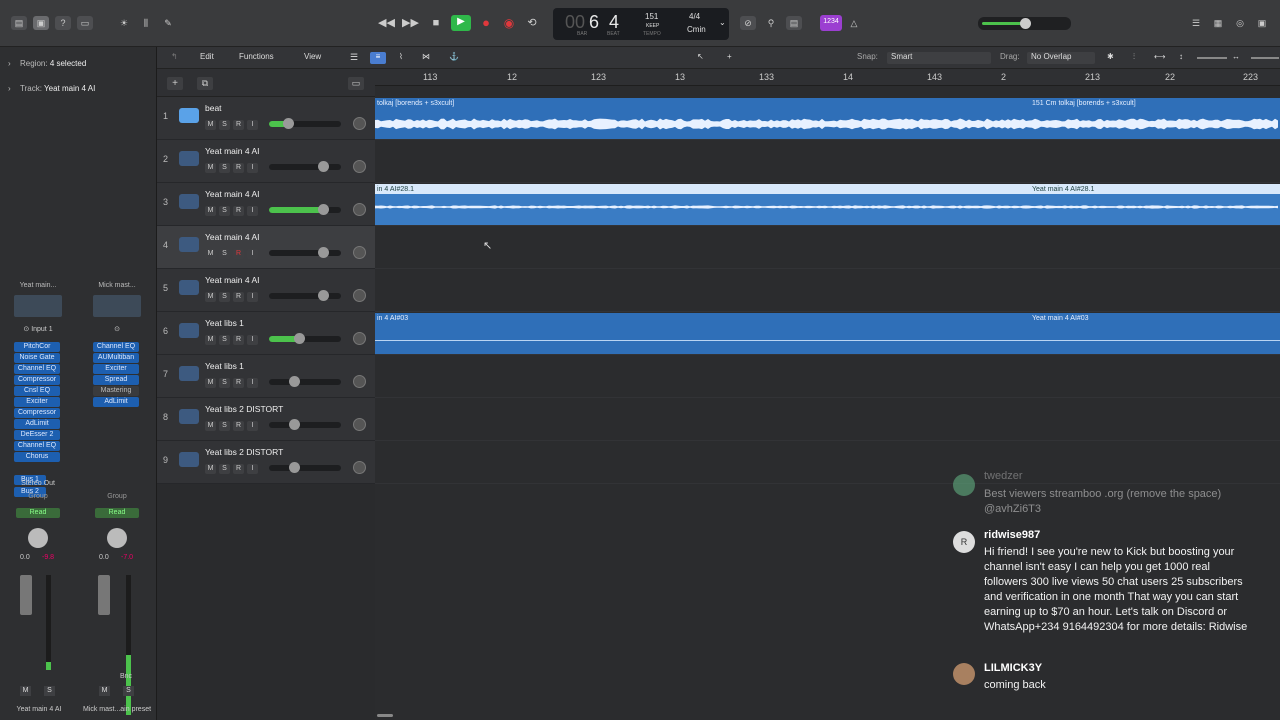 This screenshot has width=1280, height=720. I want to click on list-icon: ☰, so click(1196, 23).